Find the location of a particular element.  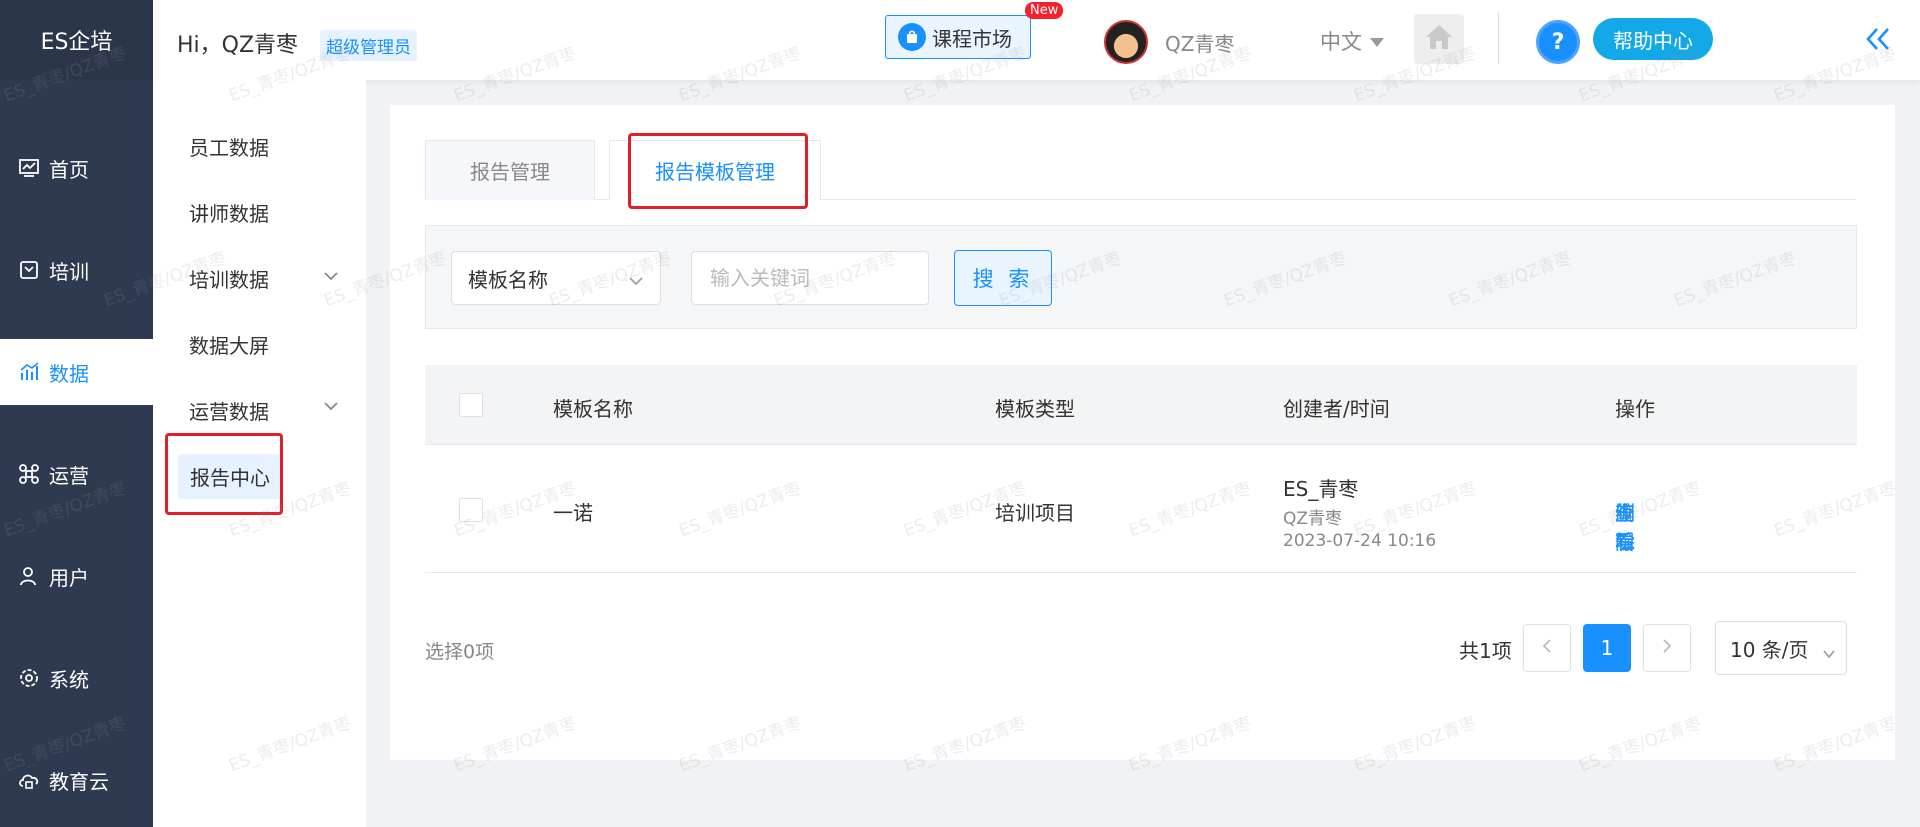

command-icon is located at coordinates (29, 474).